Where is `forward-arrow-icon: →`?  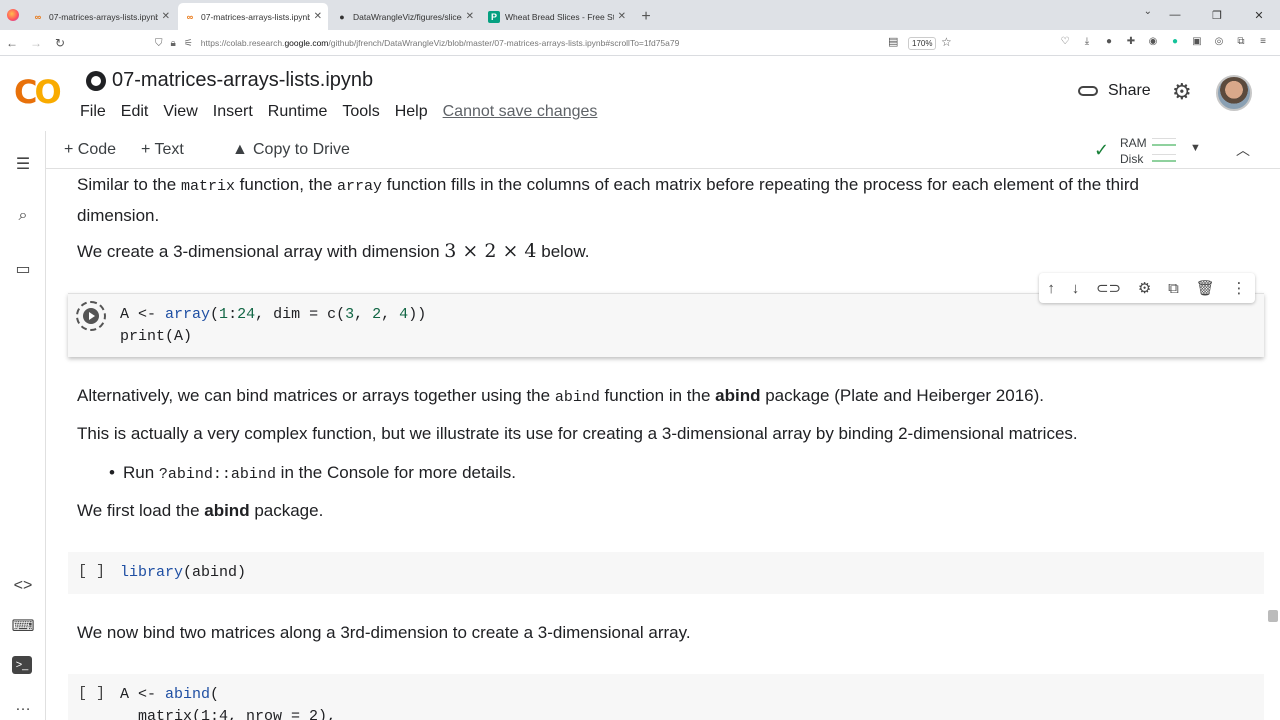 forward-arrow-icon: → is located at coordinates (36, 43).